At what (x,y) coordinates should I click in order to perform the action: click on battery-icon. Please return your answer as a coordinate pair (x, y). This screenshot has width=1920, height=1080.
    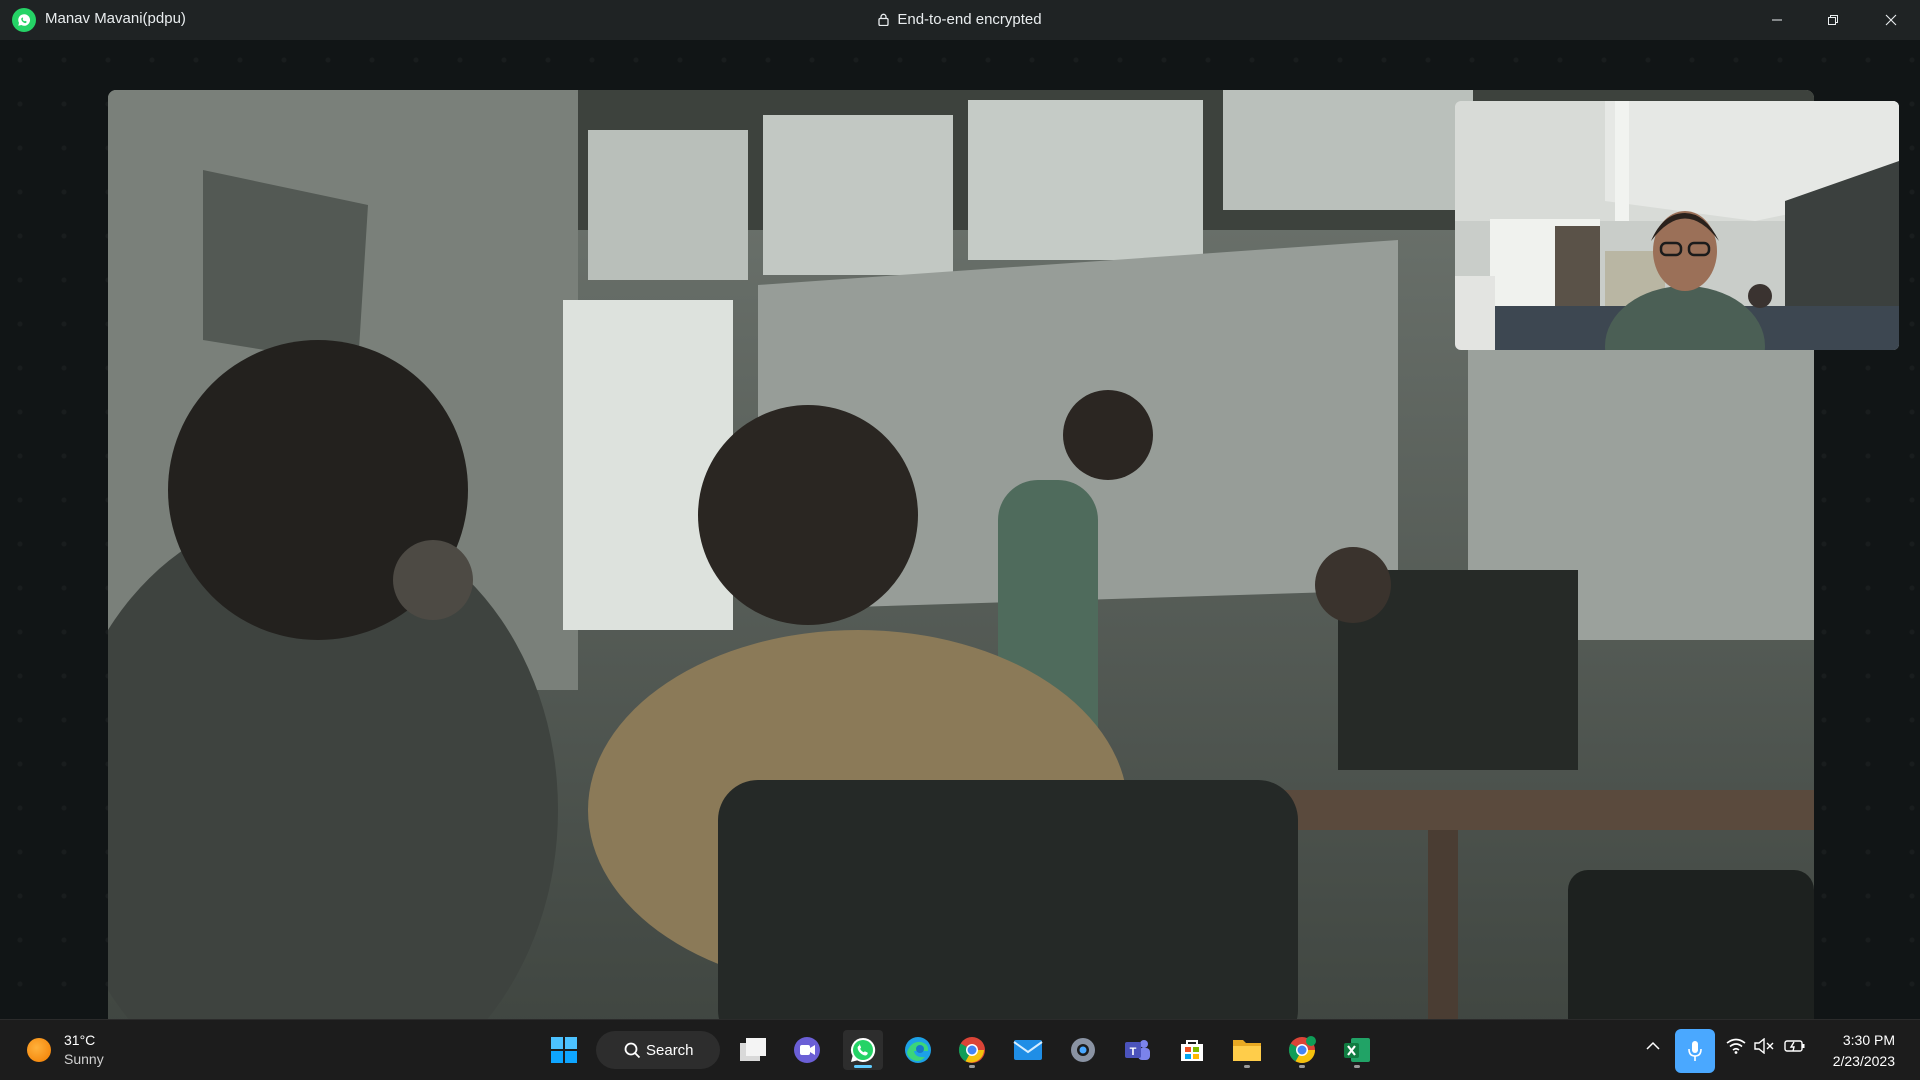
    Looking at the image, I should click on (1794, 1046).